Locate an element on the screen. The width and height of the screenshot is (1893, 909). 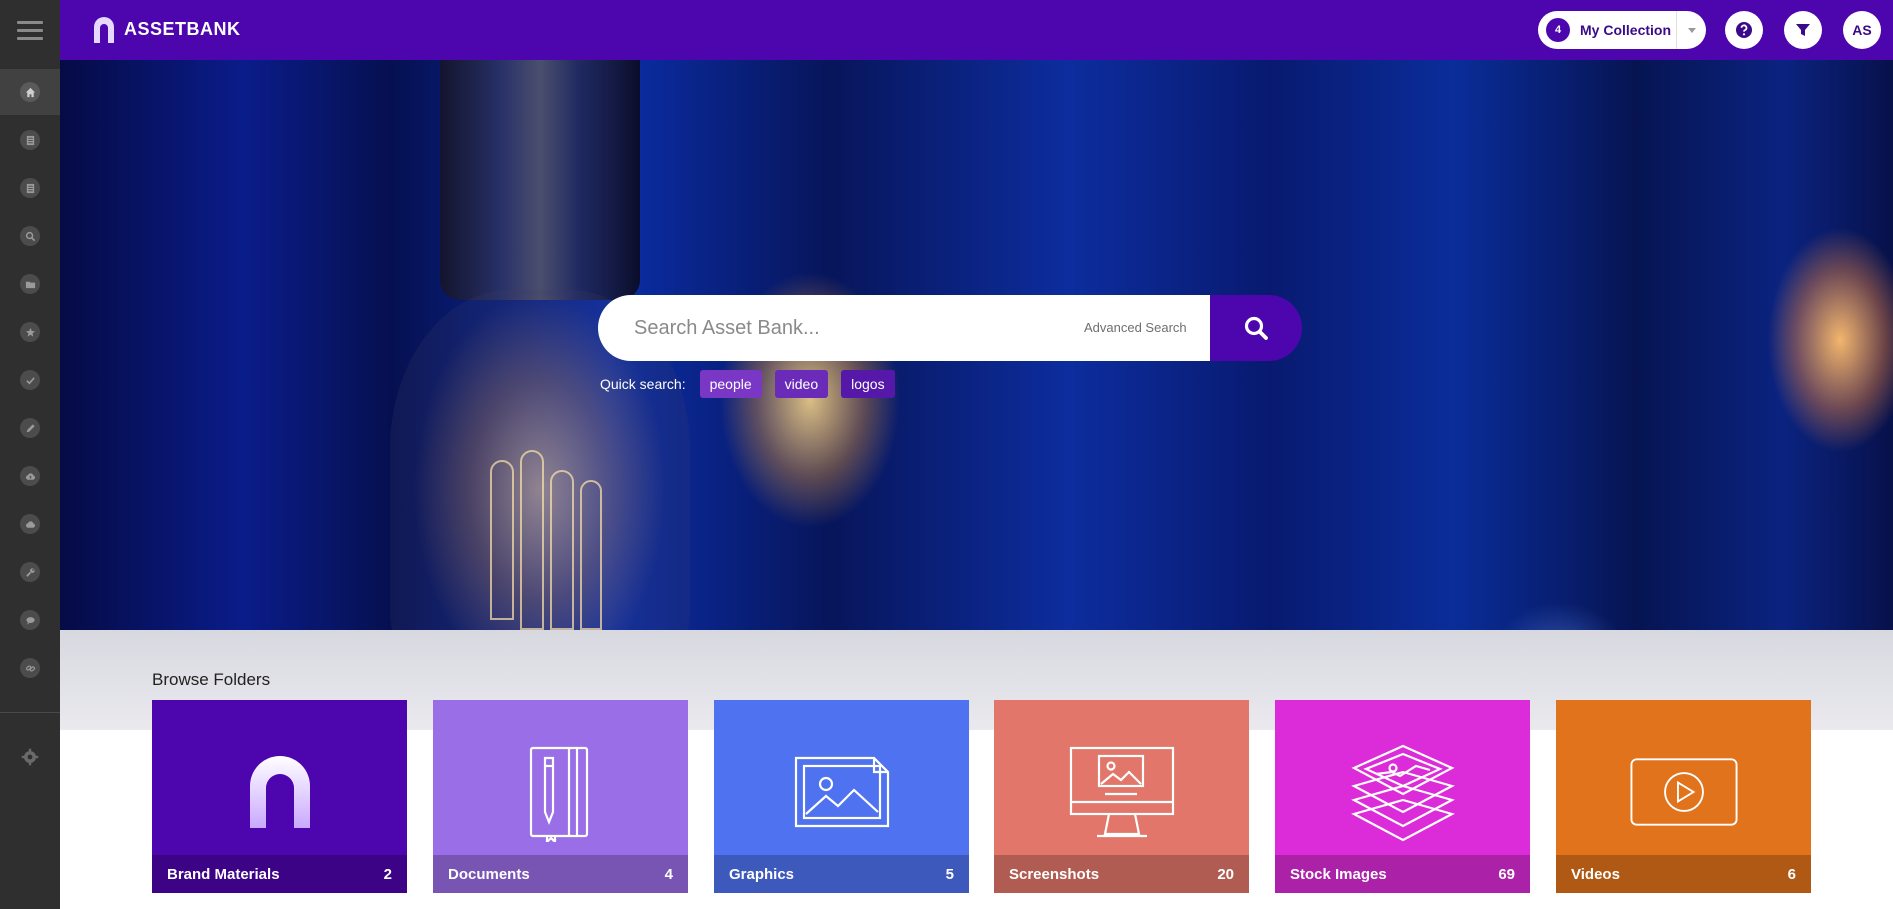
help-button is located at coordinates (1744, 30).